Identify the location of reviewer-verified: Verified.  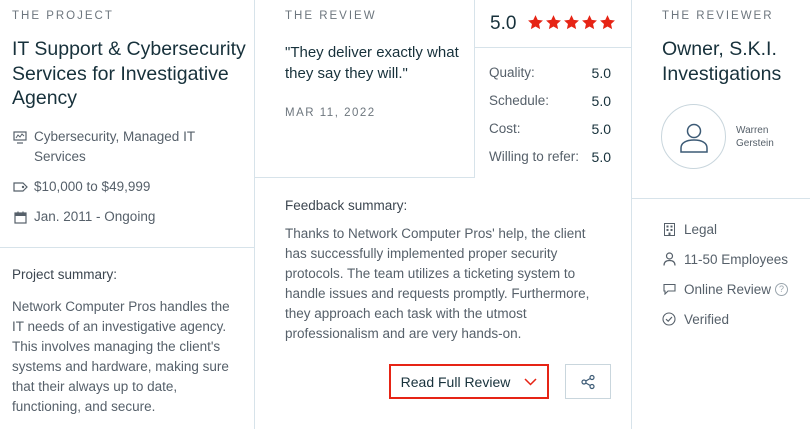
(695, 319).